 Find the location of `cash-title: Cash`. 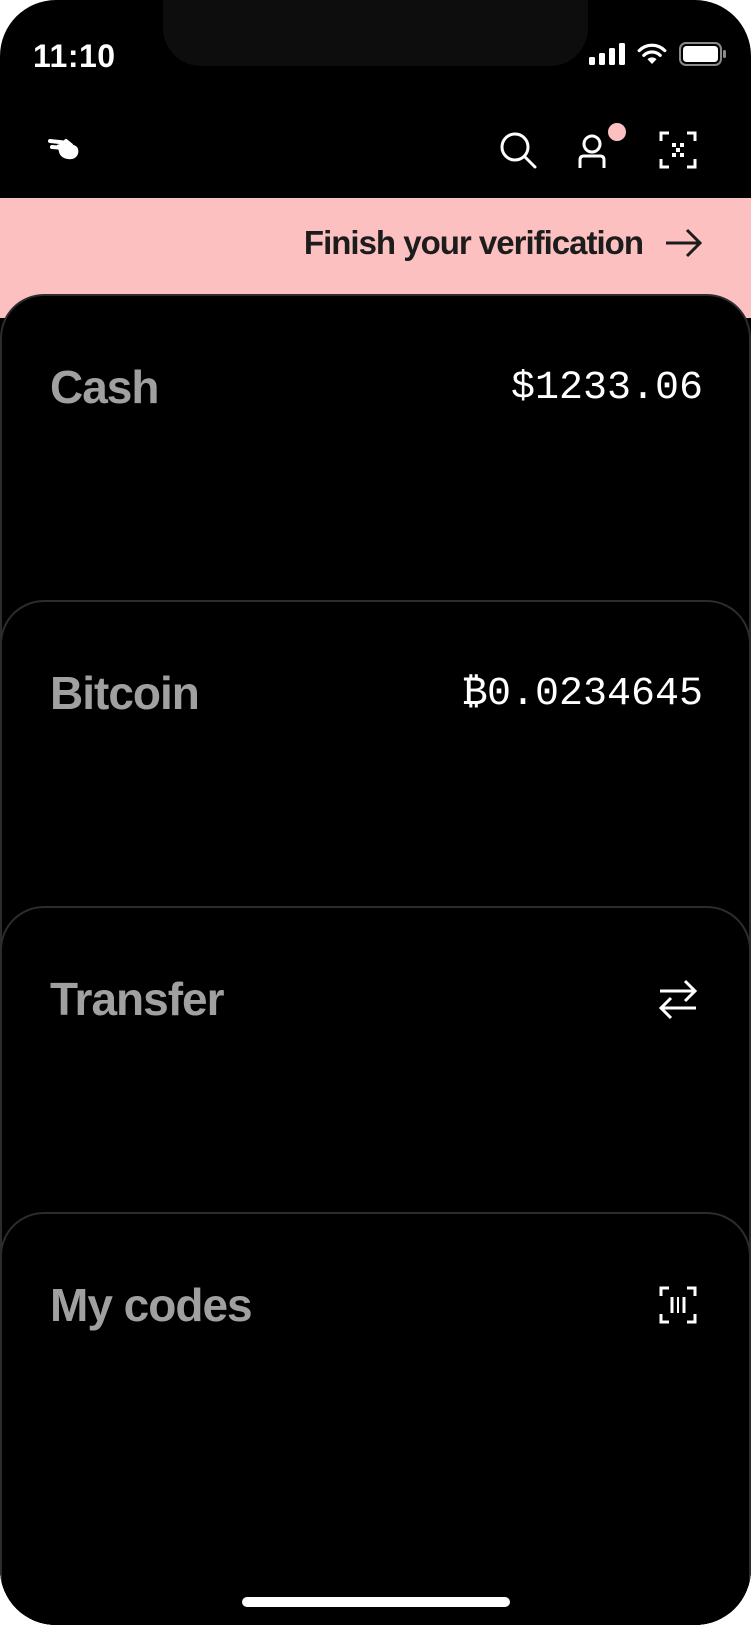

cash-title: Cash is located at coordinates (104, 387).